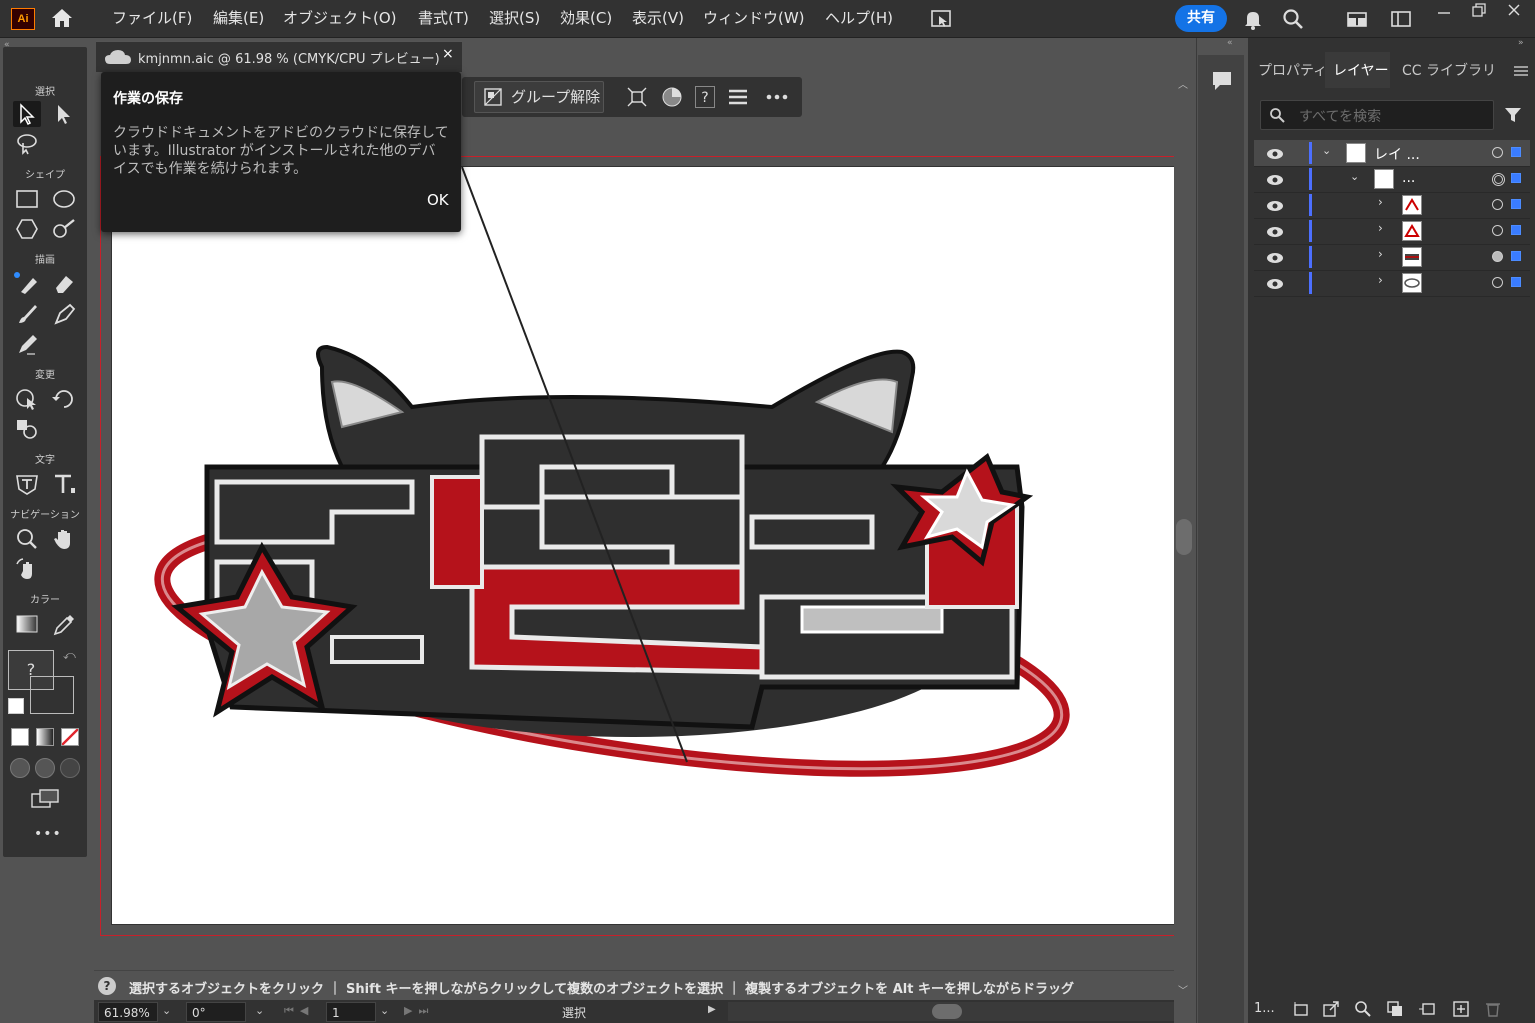 The image size is (1535, 1023). Describe the element at coordinates (514, 17) in the screenshot. I see `menu-select: 選択(S)` at that location.